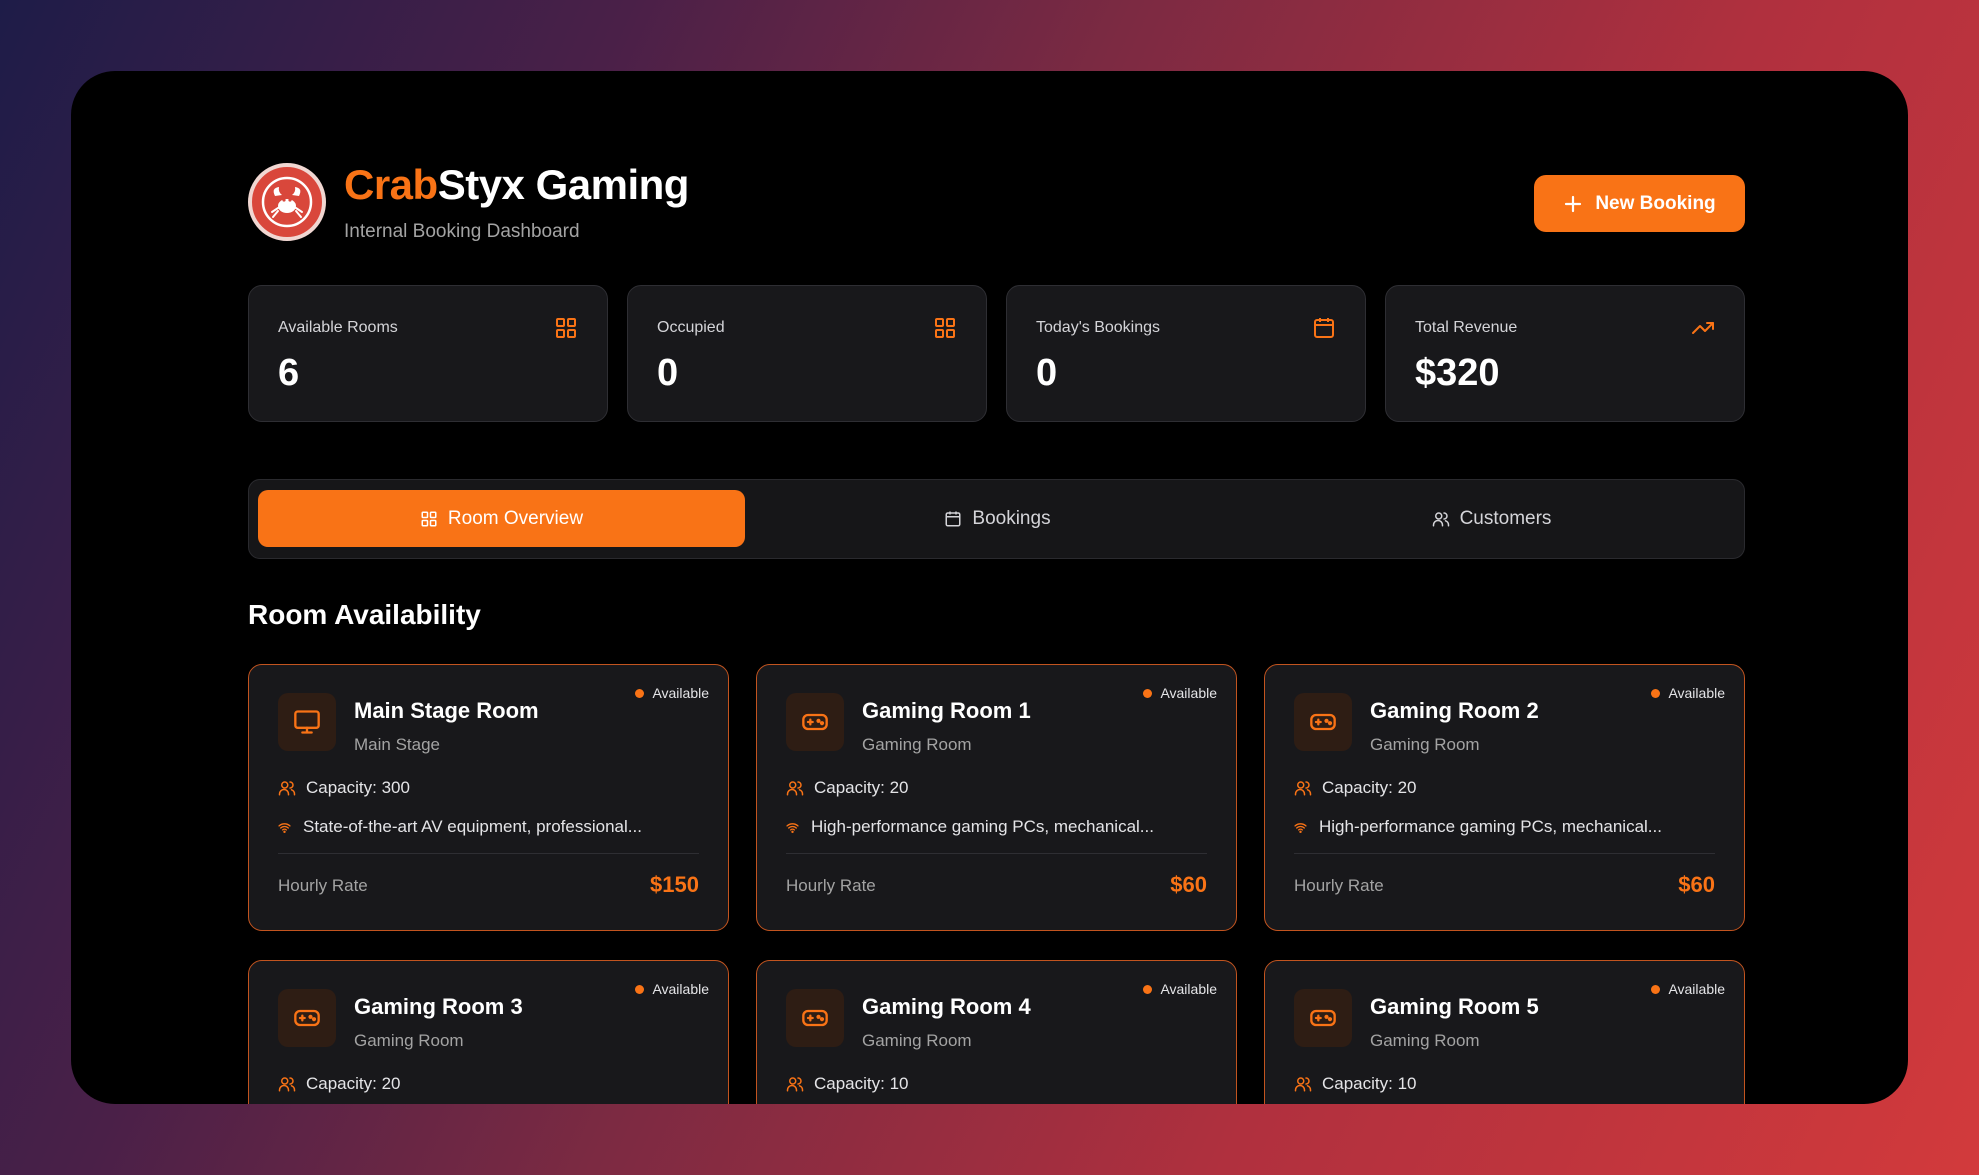  I want to click on trending-up-icon, so click(1703, 328).